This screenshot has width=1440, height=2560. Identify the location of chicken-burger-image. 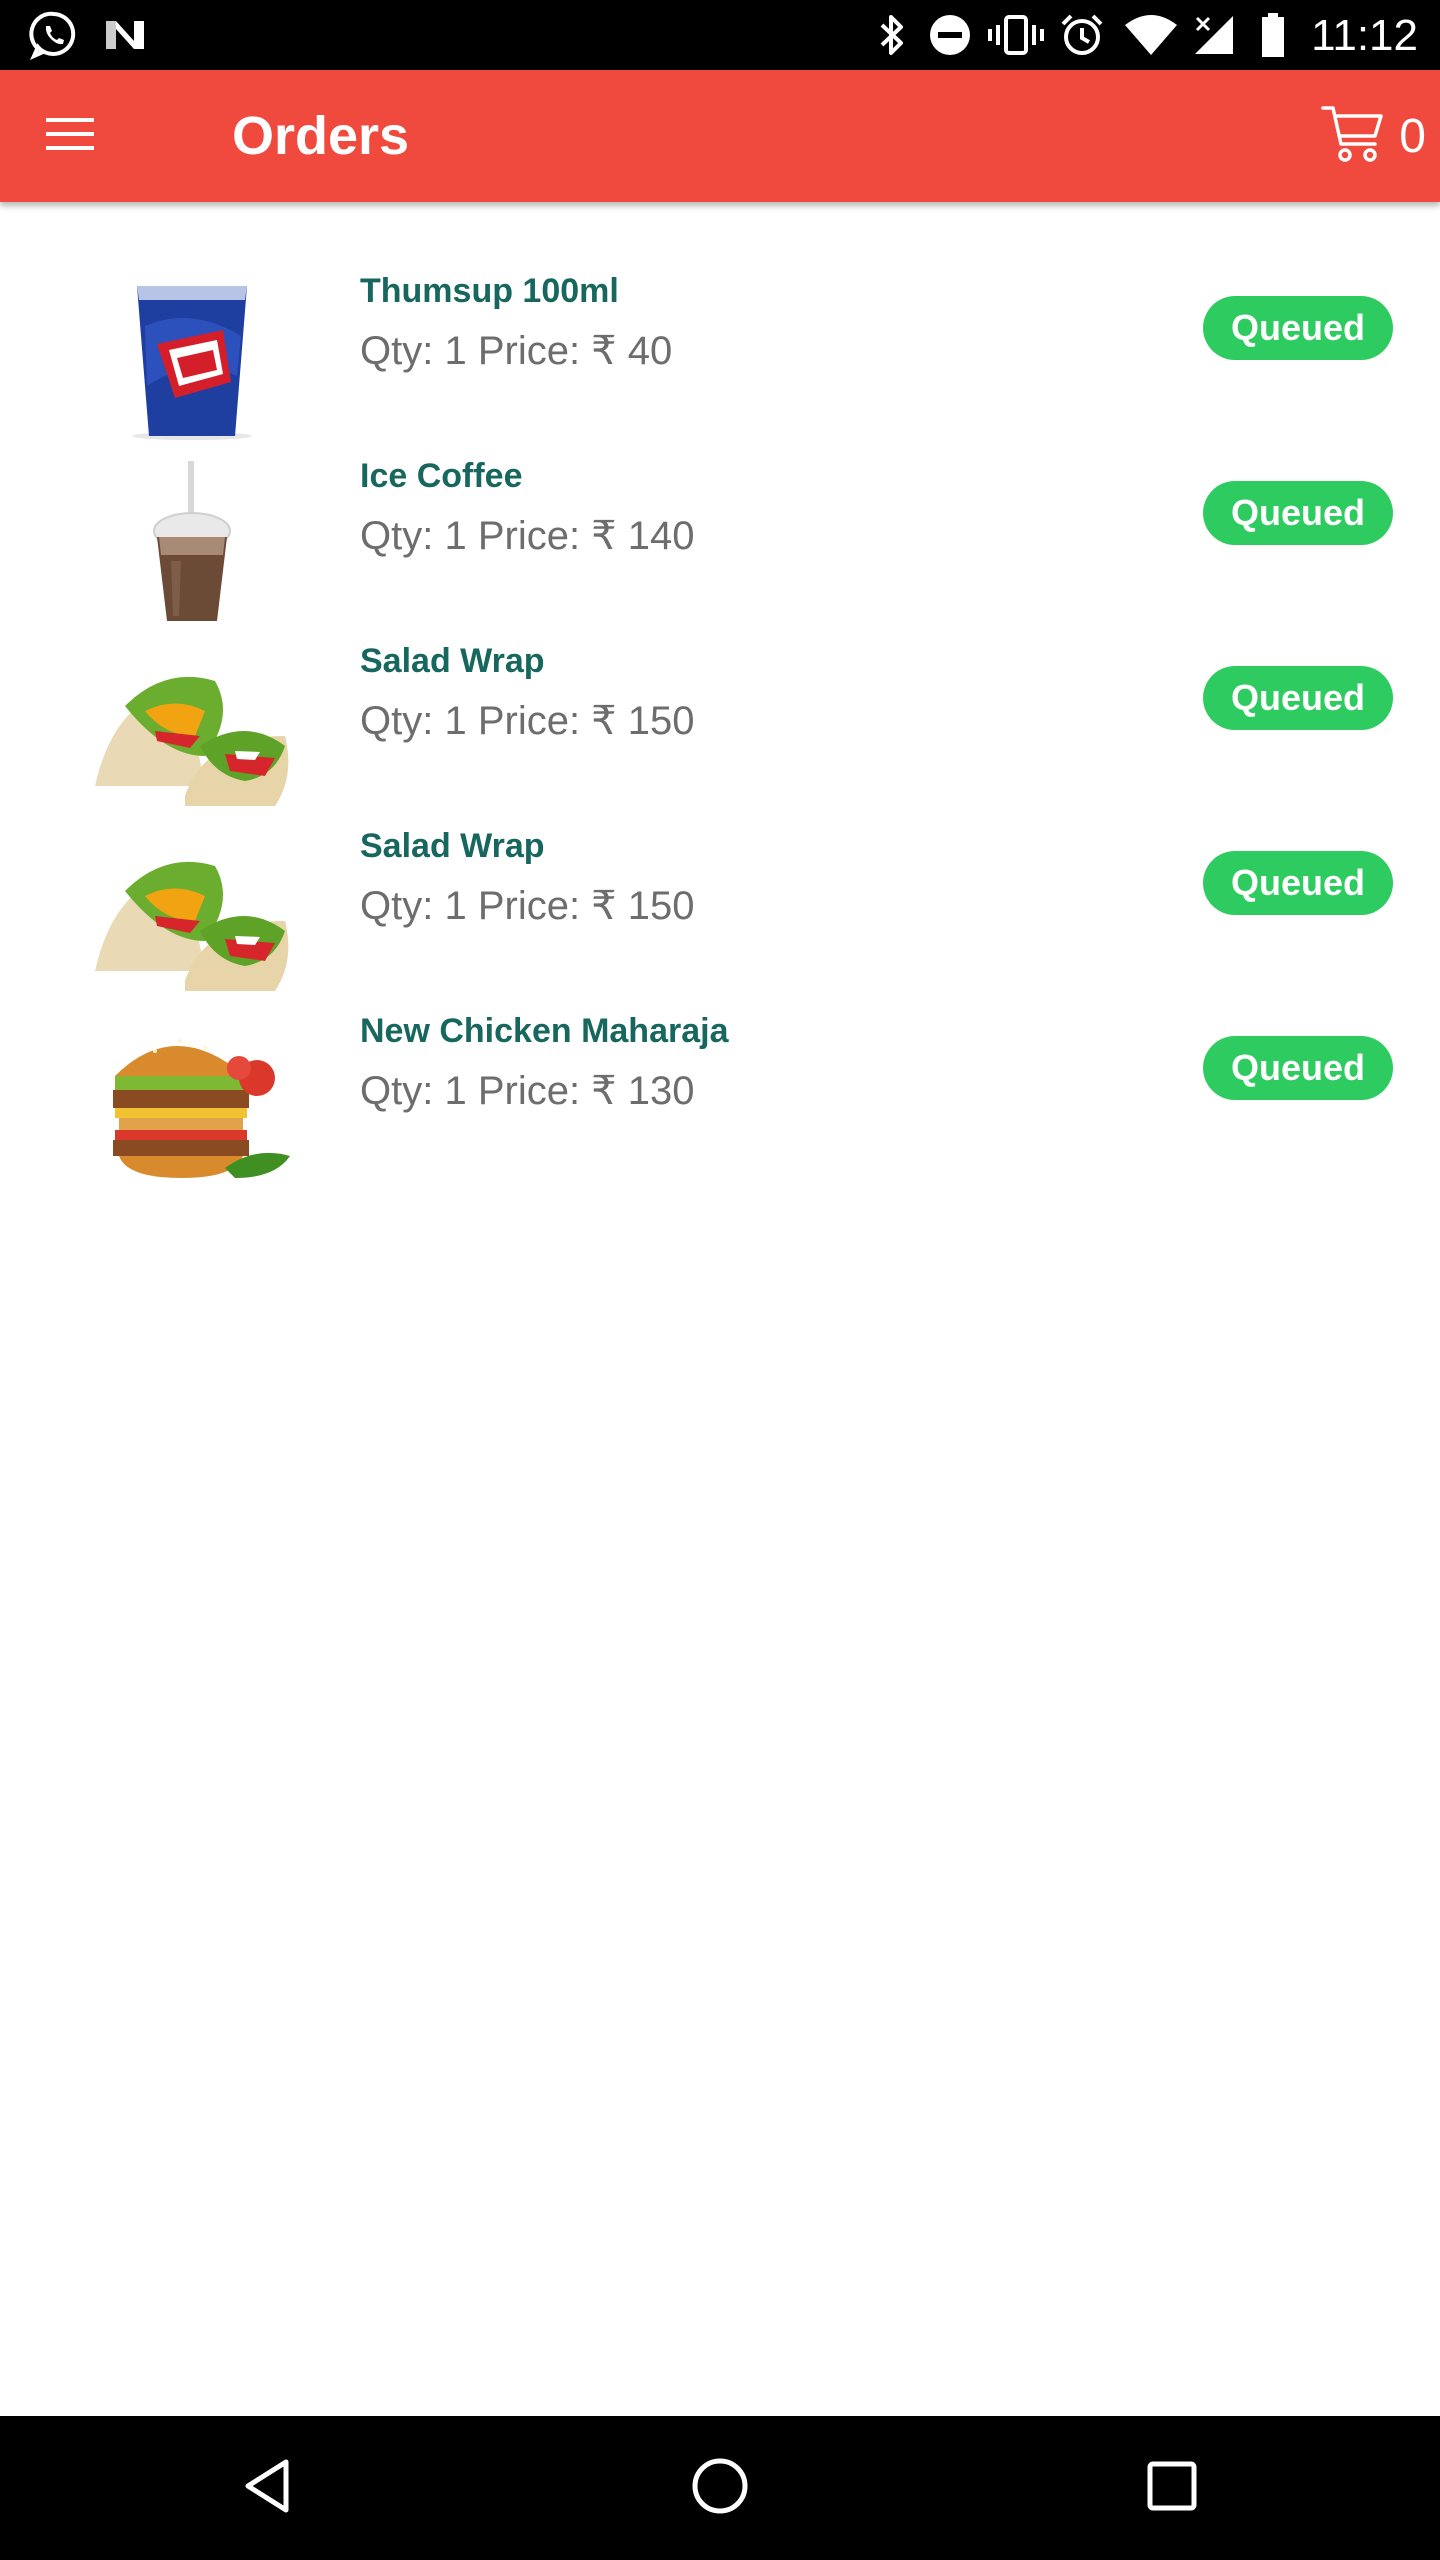
(192, 1093).